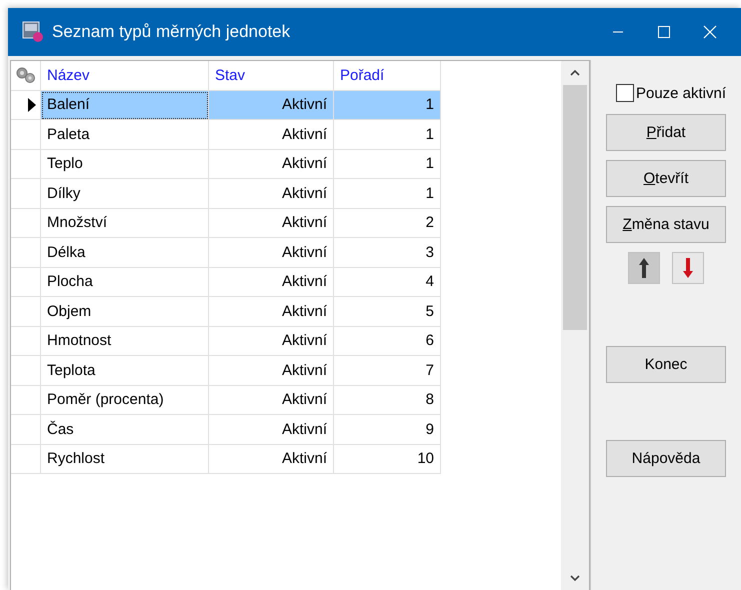 The width and height of the screenshot is (741, 590). Describe the element at coordinates (575, 73) in the screenshot. I see `scroll-up-icon` at that location.